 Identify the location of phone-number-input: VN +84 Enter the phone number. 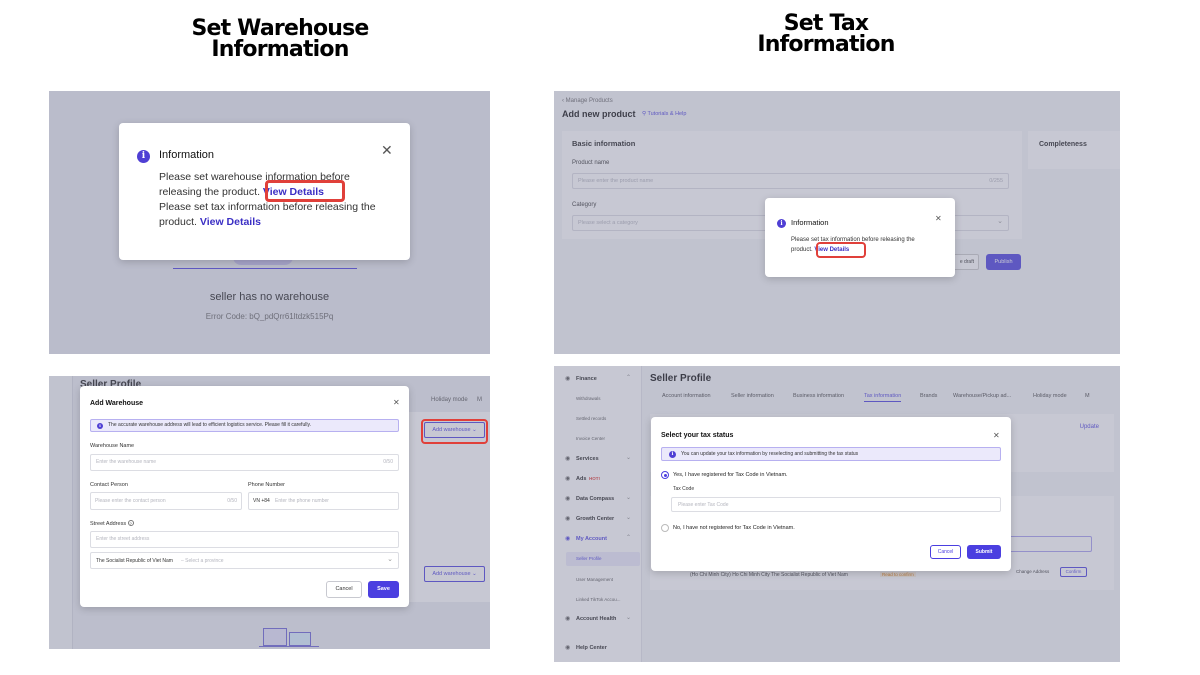
(323, 501).